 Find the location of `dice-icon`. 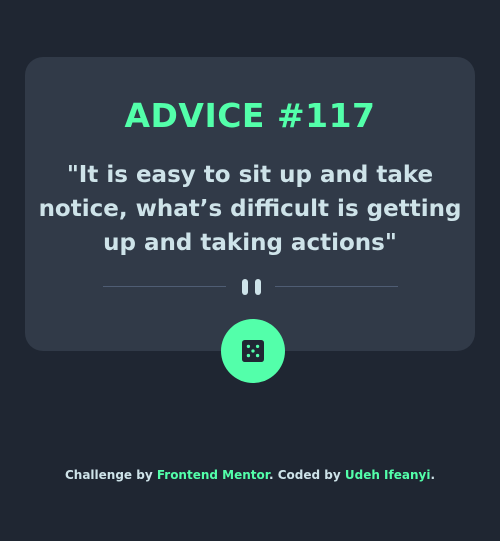

dice-icon is located at coordinates (253, 351).